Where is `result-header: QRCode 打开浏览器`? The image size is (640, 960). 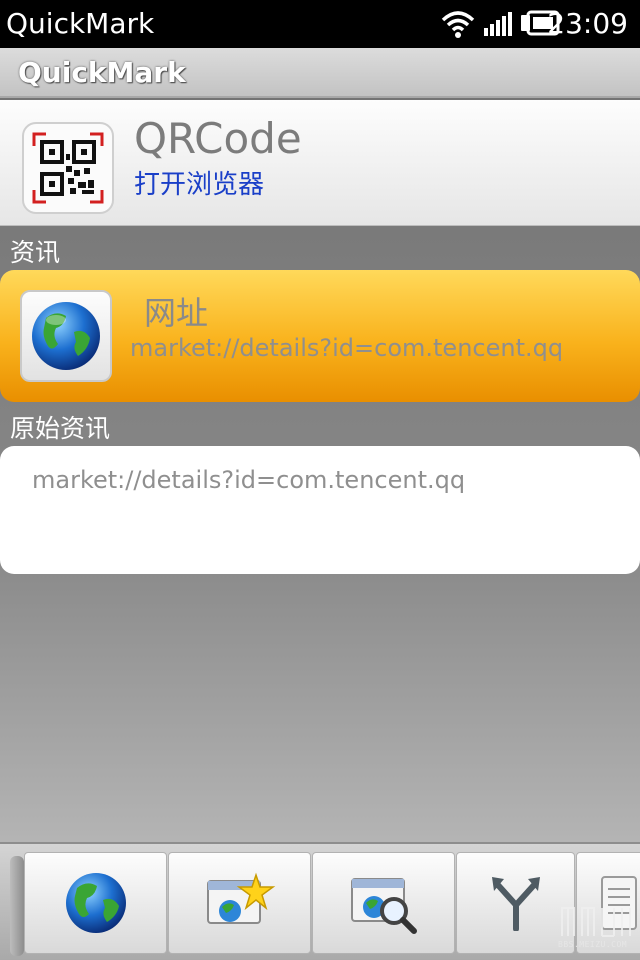
result-header: QRCode 打开浏览器 is located at coordinates (320, 163).